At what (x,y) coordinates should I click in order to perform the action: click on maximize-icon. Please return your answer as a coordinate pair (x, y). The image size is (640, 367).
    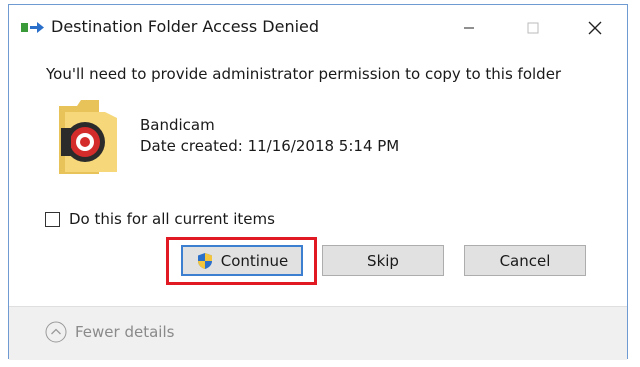
    Looking at the image, I should click on (533, 28).